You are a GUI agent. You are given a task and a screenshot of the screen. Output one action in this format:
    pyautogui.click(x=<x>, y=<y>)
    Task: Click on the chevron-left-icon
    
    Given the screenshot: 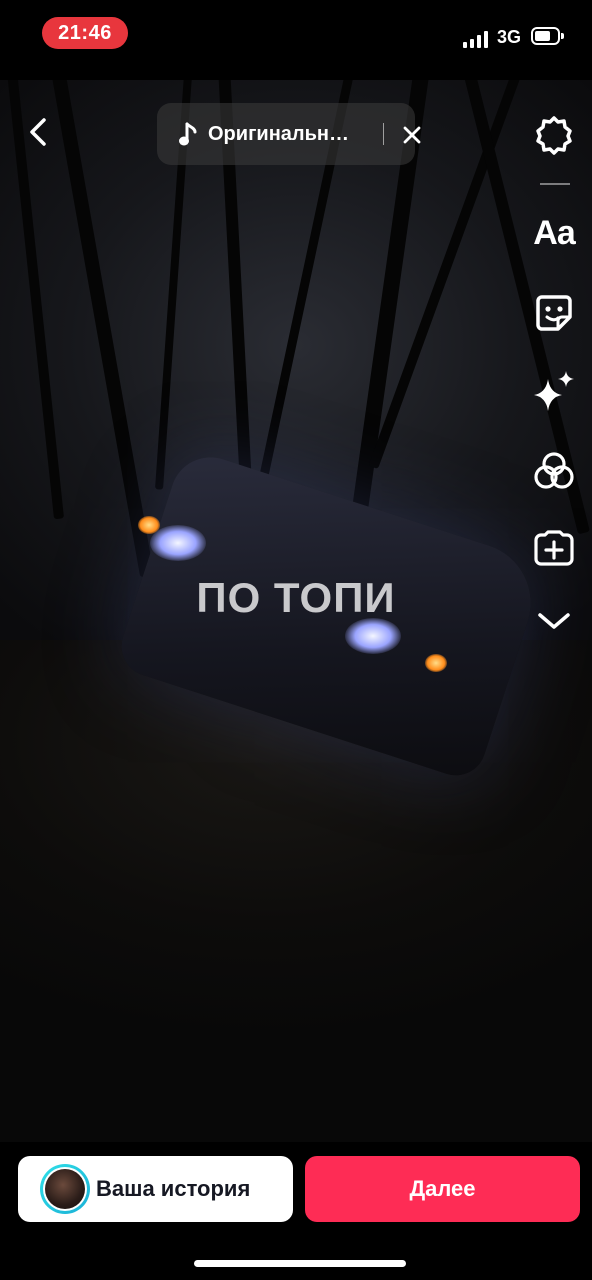 What is the action you would take?
    pyautogui.click(x=38, y=132)
    